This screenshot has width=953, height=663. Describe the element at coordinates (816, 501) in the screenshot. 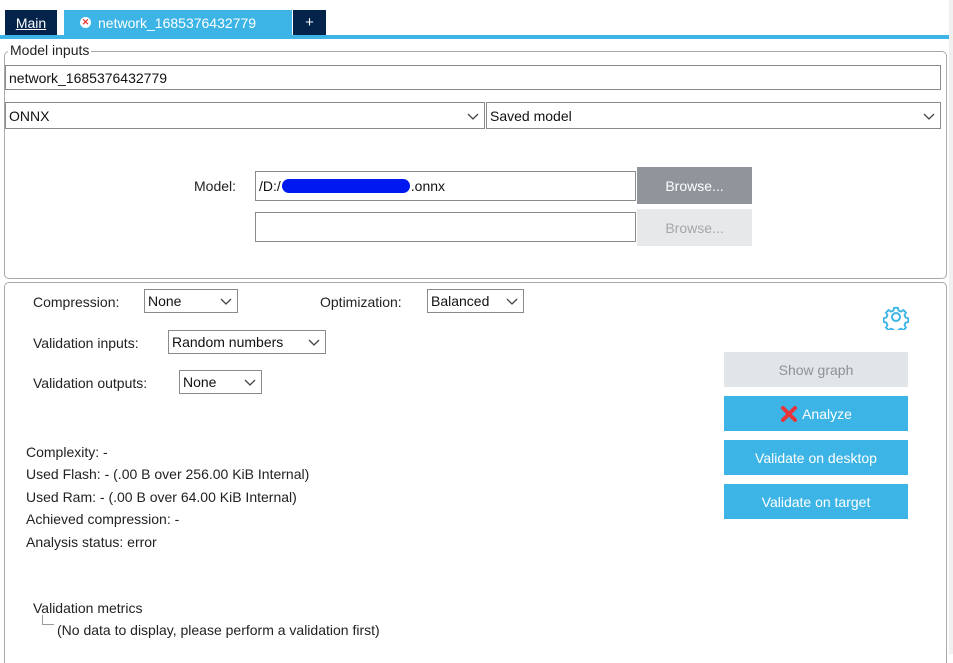

I see `validate-target-button: Validate on target` at that location.